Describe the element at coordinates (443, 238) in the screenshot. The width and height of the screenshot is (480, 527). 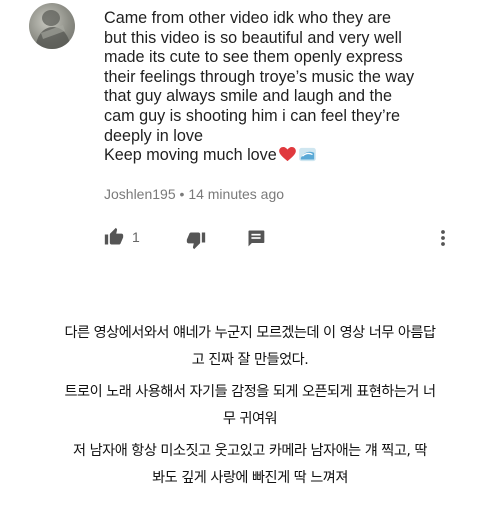
I see `more-vert-icon` at that location.